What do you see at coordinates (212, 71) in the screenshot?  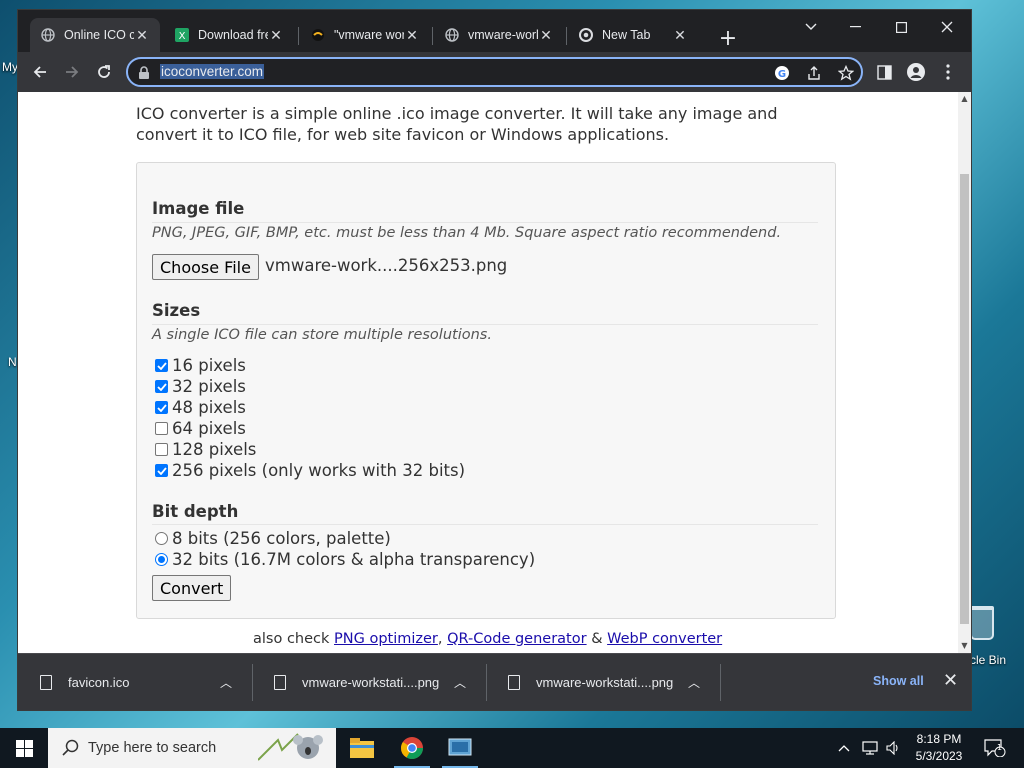 I see `url-text: icoconverter.com` at bounding box center [212, 71].